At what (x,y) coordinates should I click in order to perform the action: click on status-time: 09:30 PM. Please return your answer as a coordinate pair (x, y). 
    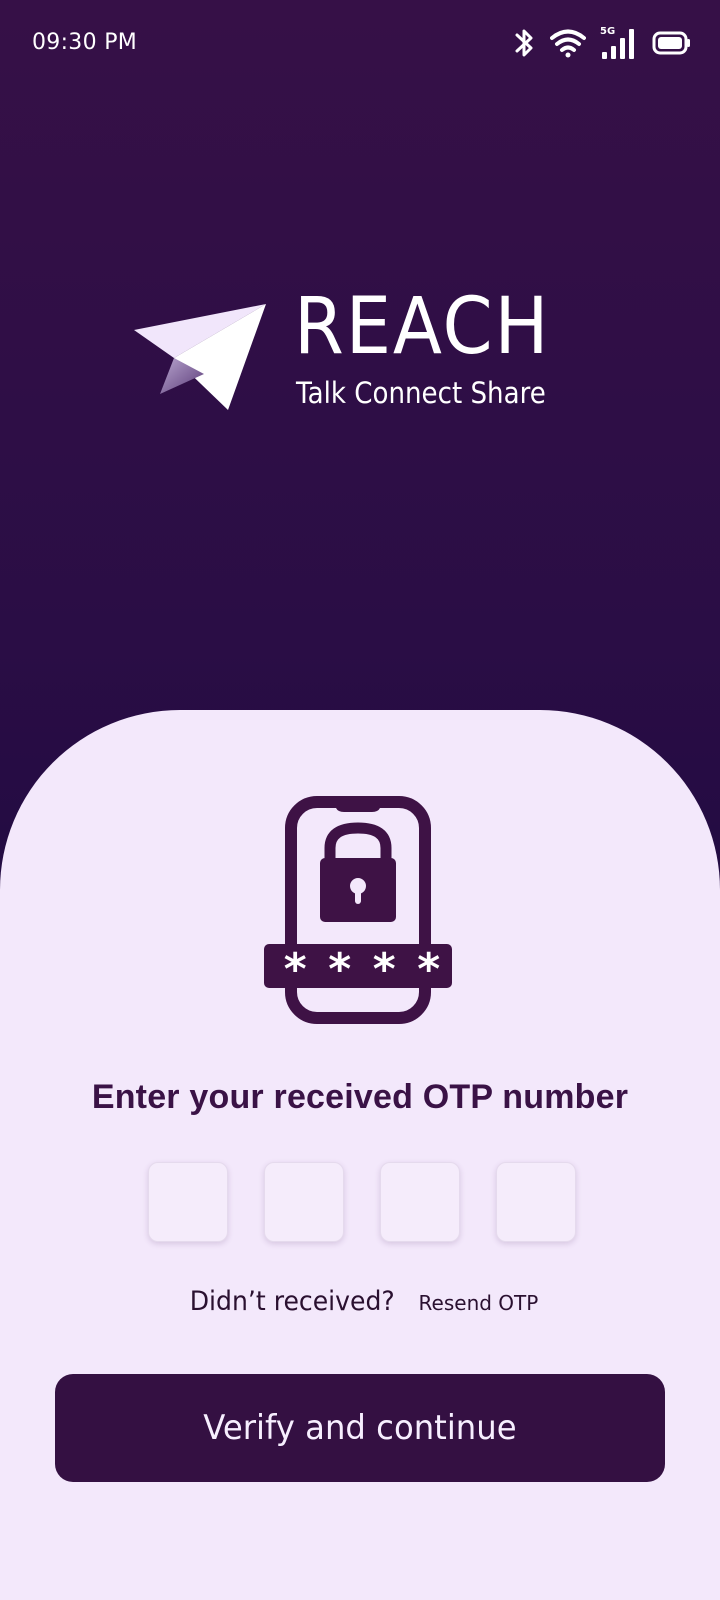
    Looking at the image, I should click on (85, 42).